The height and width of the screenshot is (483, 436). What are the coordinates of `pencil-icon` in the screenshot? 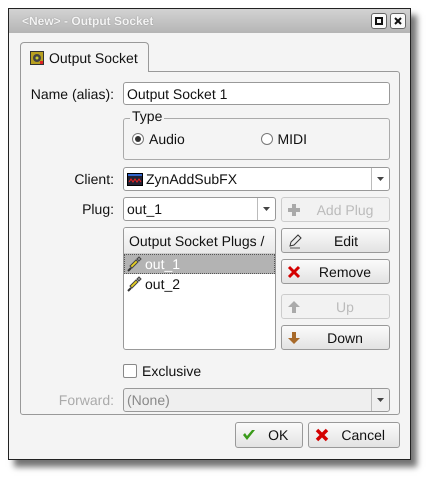 It's located at (295, 240).